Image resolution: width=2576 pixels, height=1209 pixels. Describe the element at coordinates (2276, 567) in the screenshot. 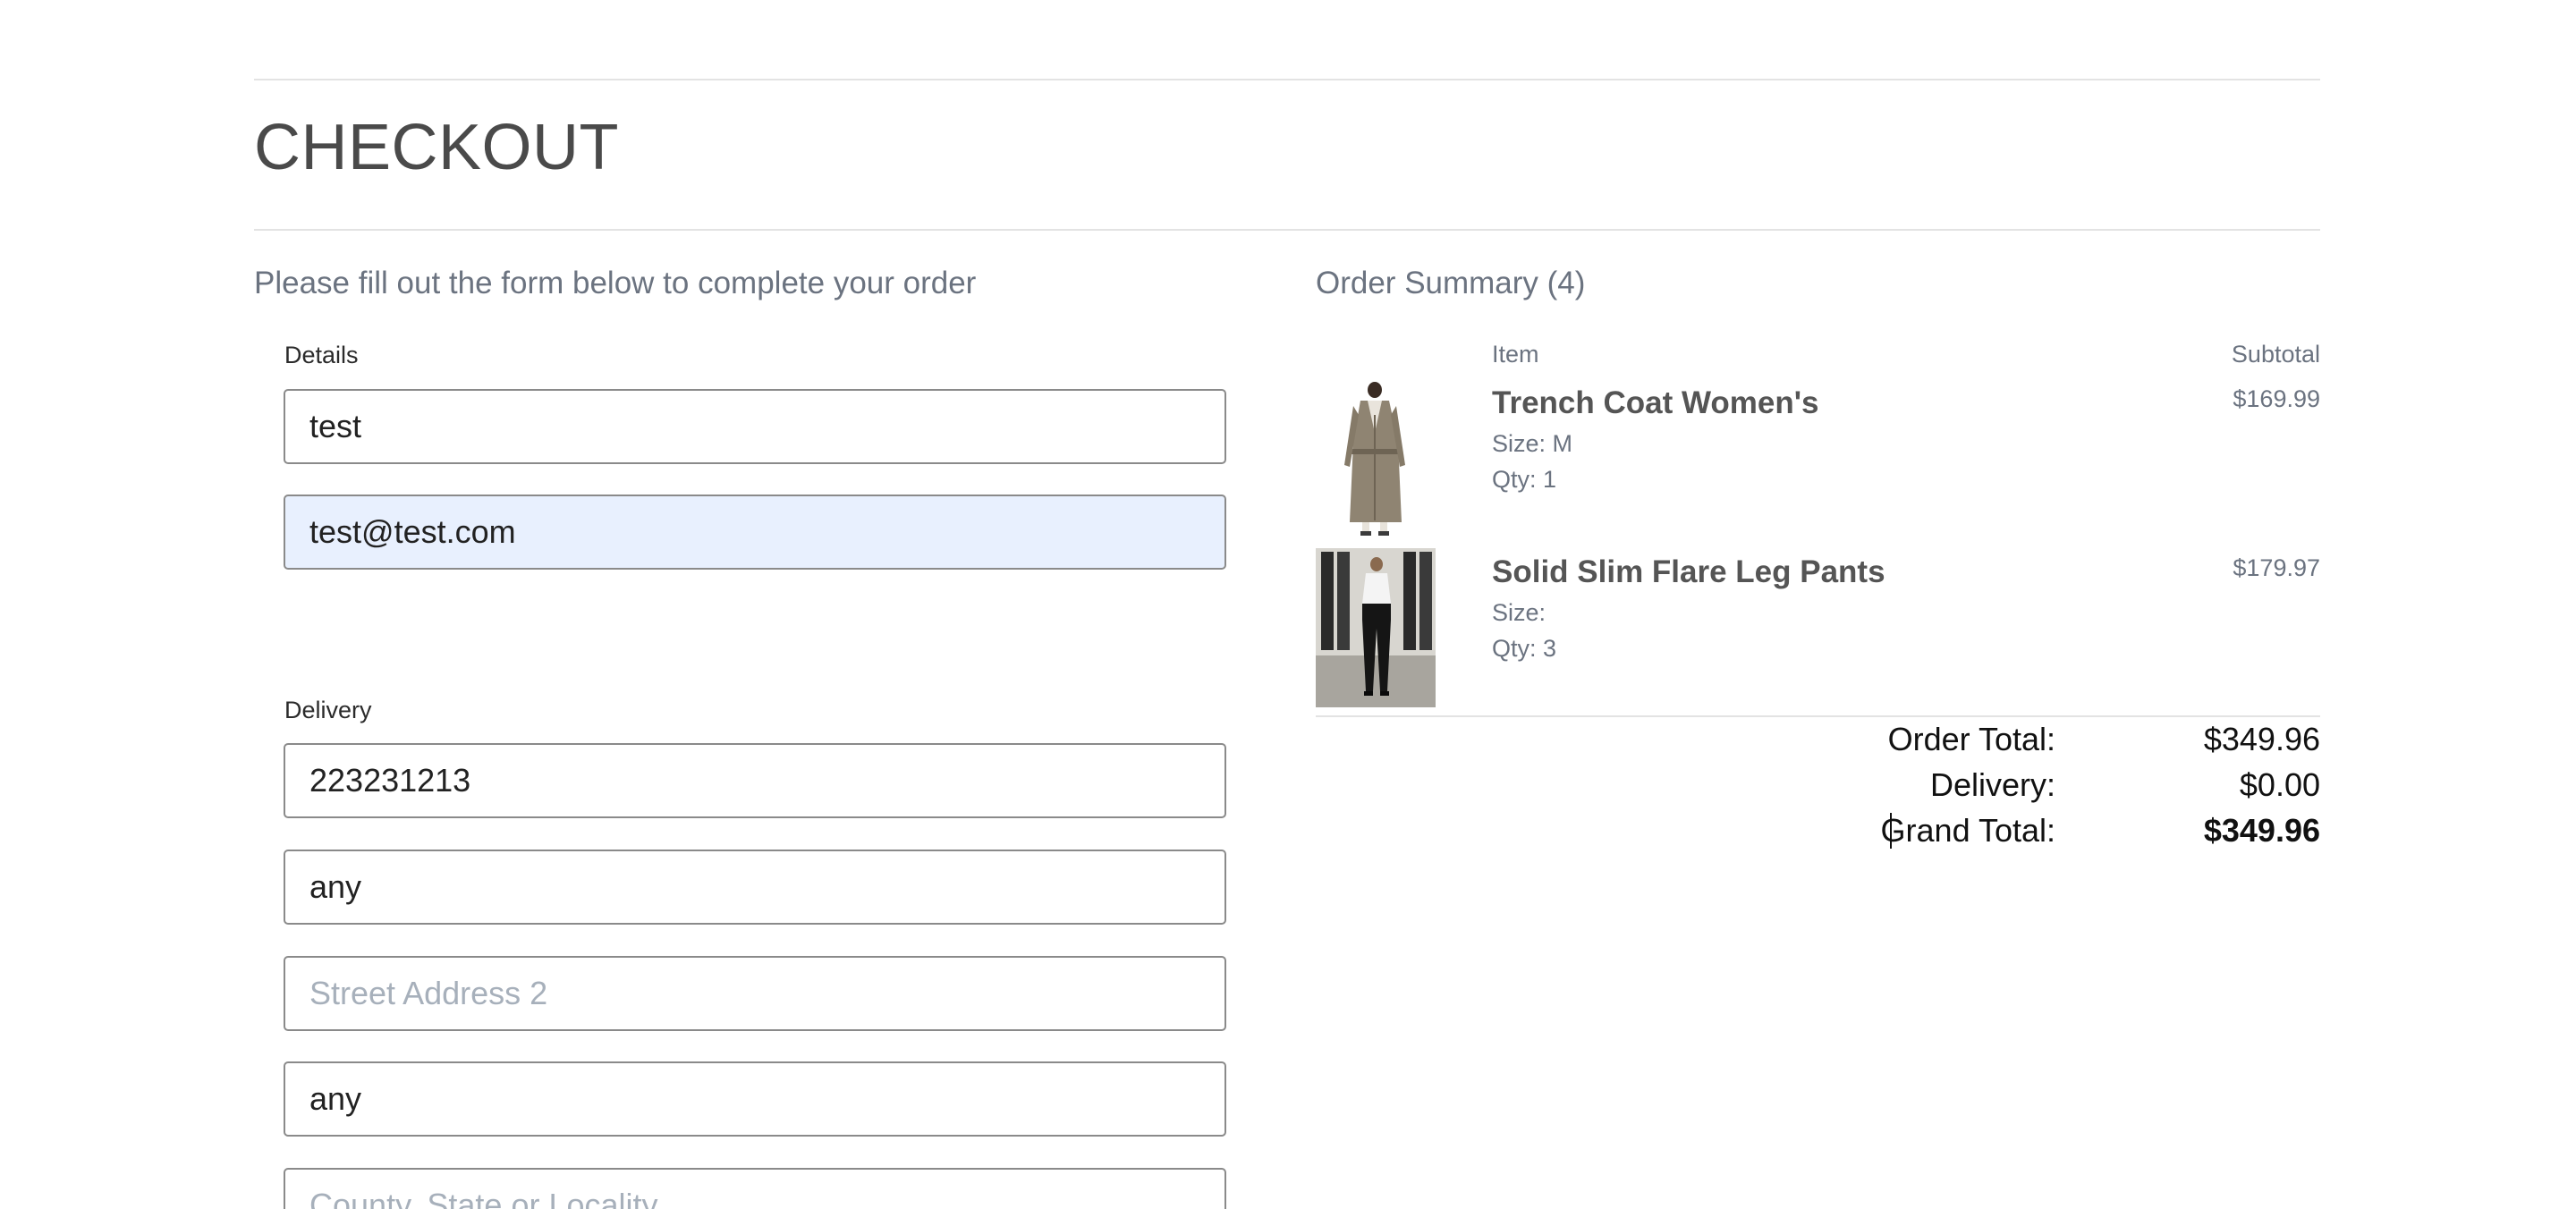

I see `item-subtotal: $179.97` at that location.